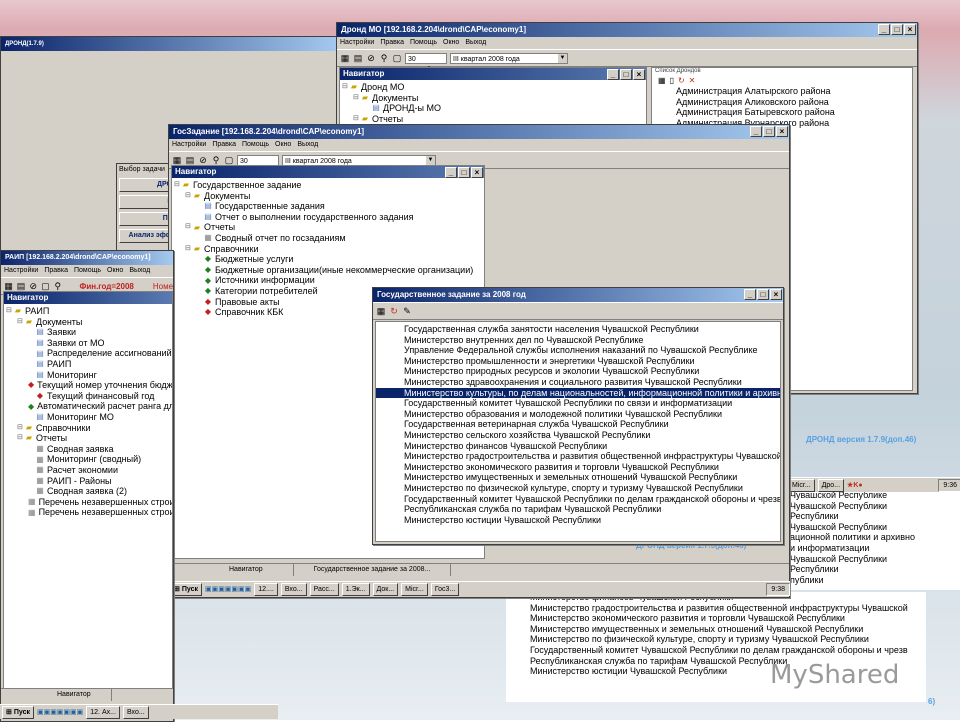  What do you see at coordinates (672, 81) in the screenshot?
I see `doc-icon: ▯` at bounding box center [672, 81].